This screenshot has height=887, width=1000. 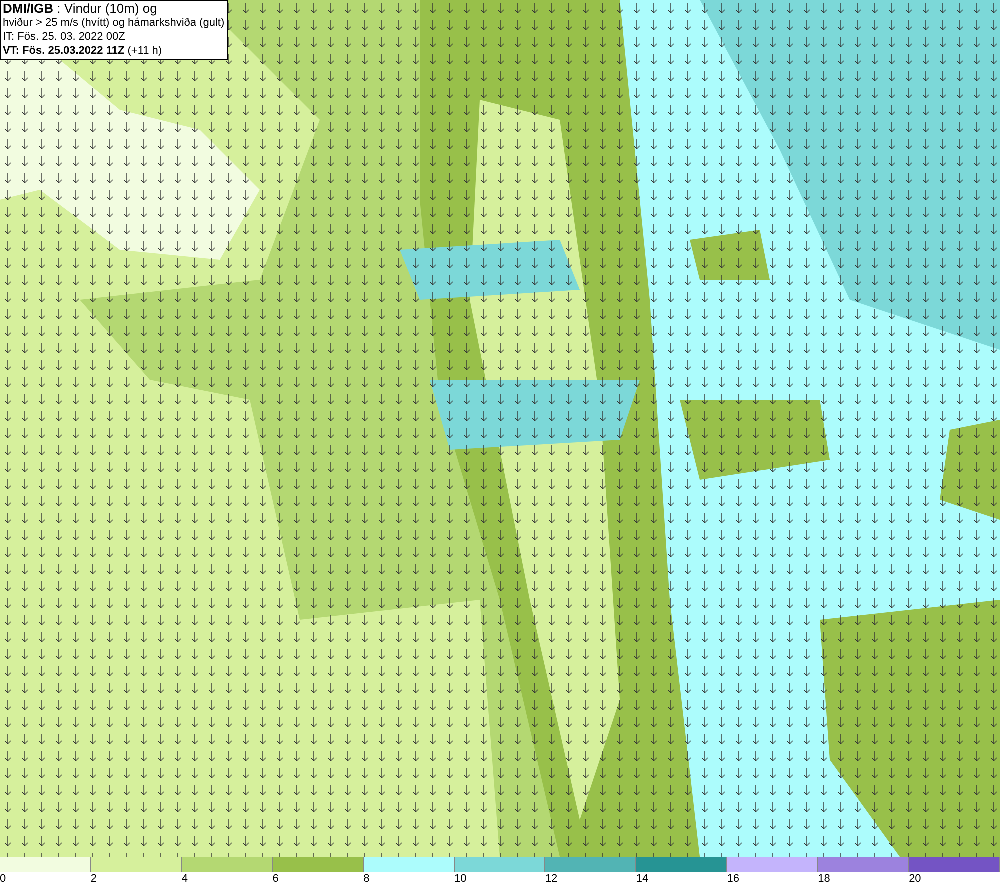 What do you see at coordinates (642, 879) in the screenshot?
I see `legend-label: 14` at bounding box center [642, 879].